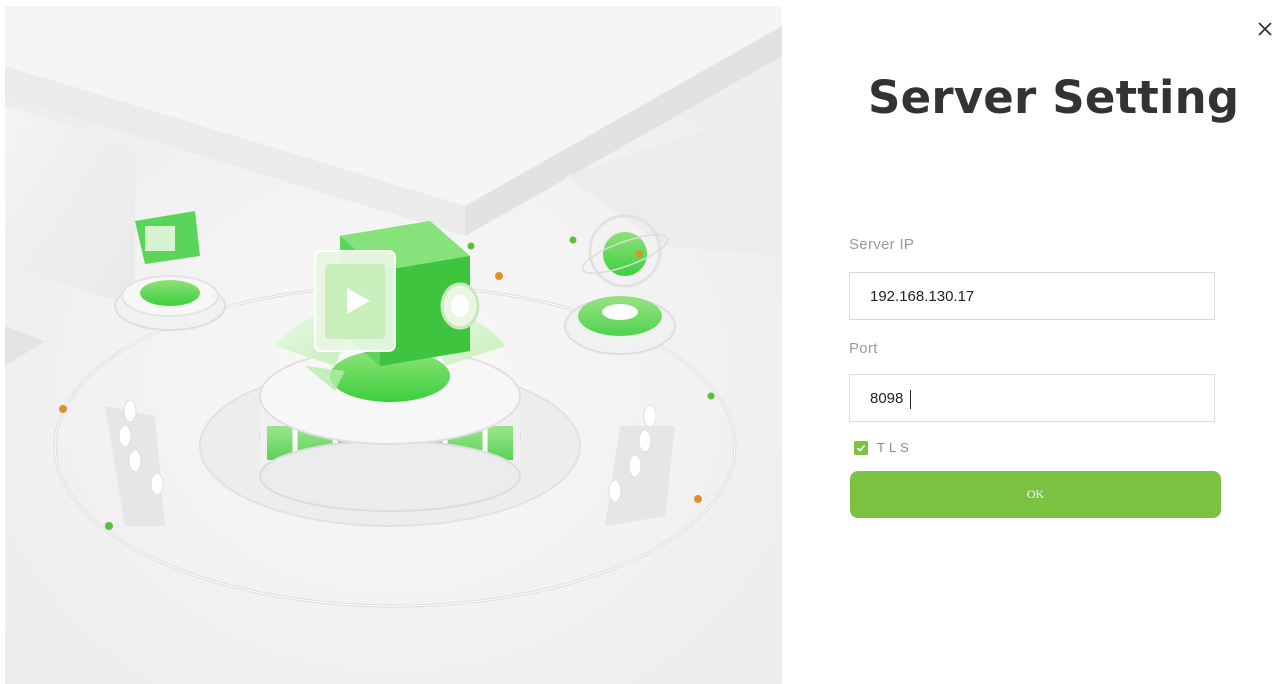  I want to click on tls-checkbox: TLS, so click(883, 447).